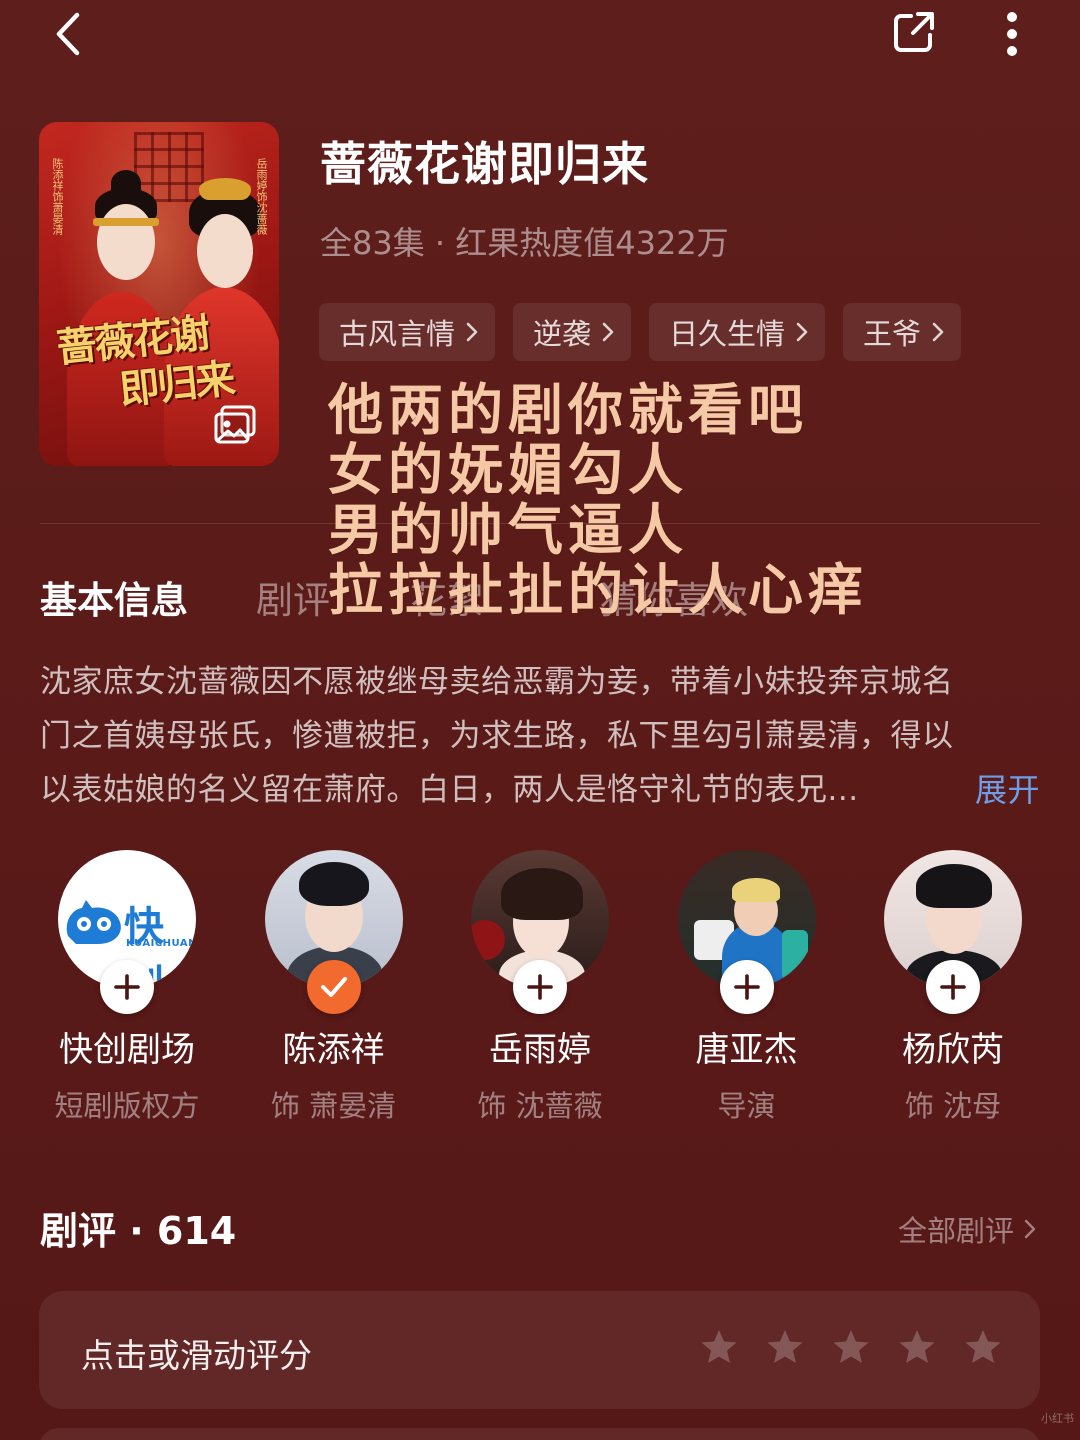 Image resolution: width=1080 pixels, height=1440 pixels. I want to click on genre-tag-label: 古风言情, so click(397, 334).